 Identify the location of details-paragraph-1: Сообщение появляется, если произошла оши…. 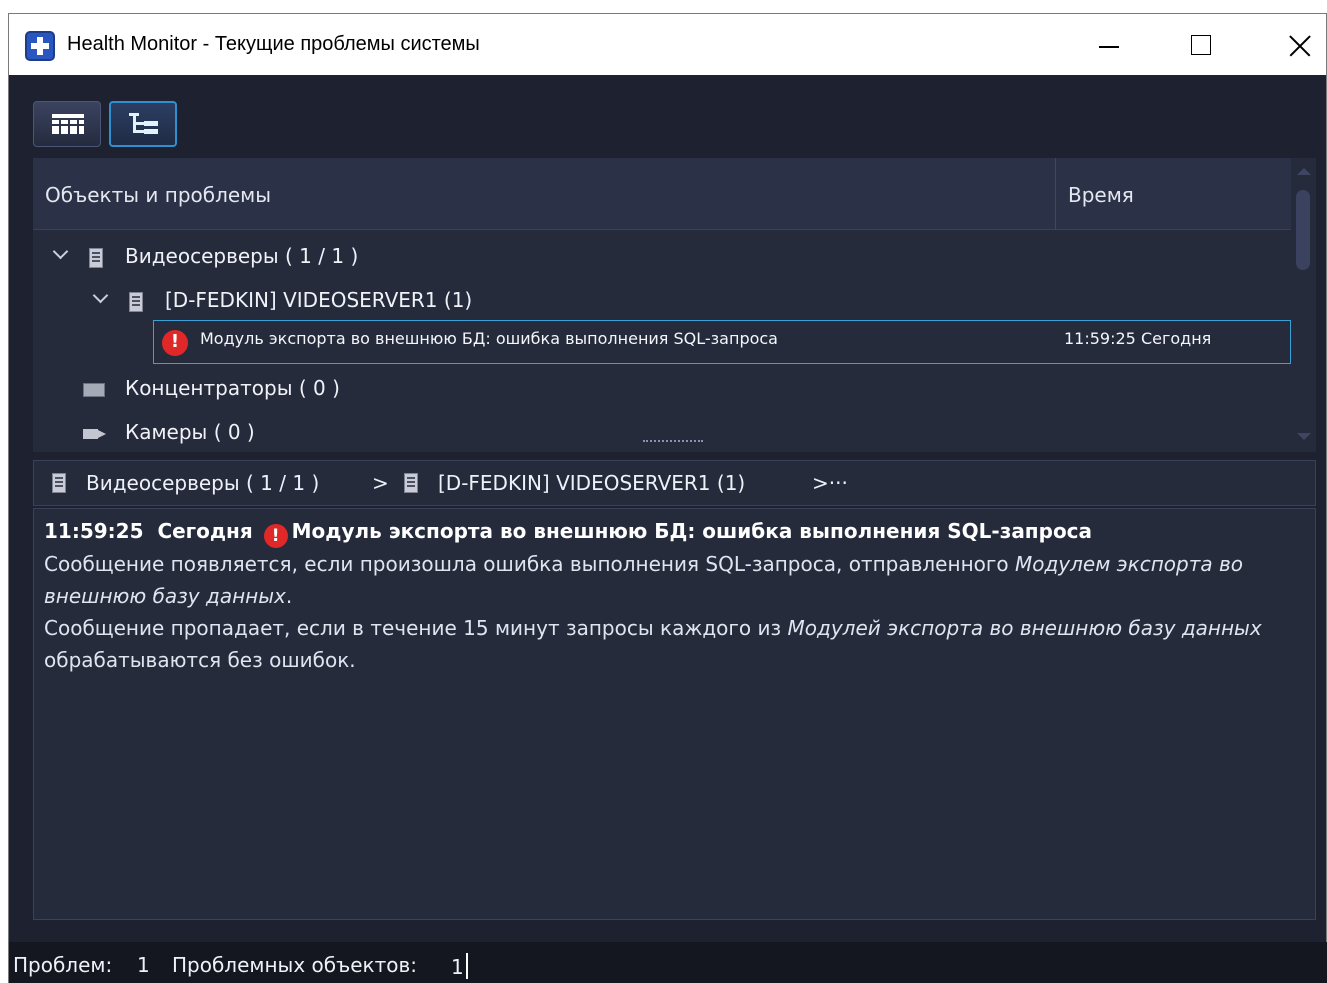
(644, 580).